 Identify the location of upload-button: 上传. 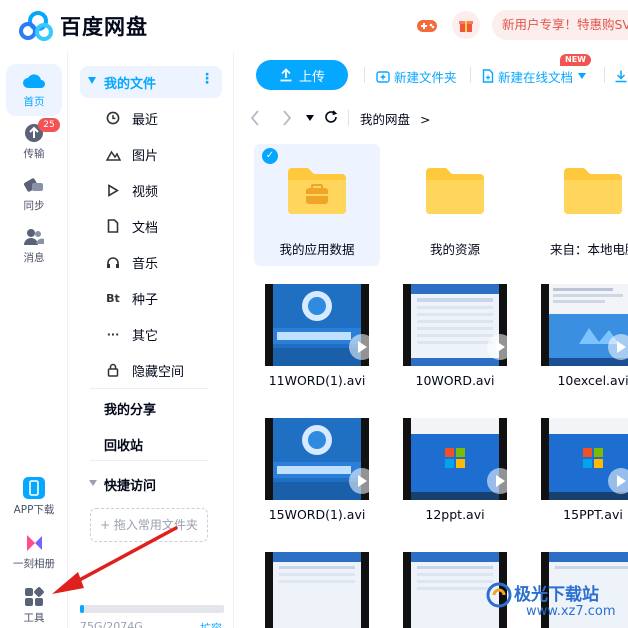
(302, 75).